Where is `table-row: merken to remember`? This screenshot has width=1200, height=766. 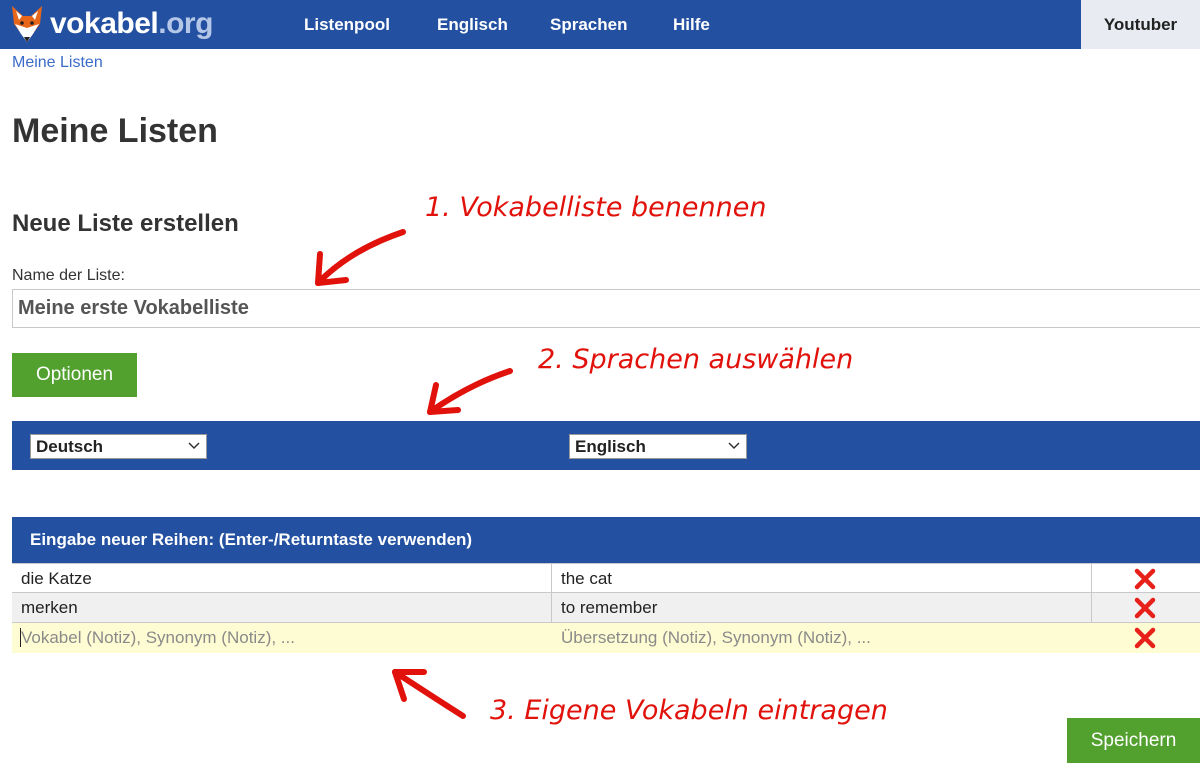 table-row: merken to remember is located at coordinates (606, 608).